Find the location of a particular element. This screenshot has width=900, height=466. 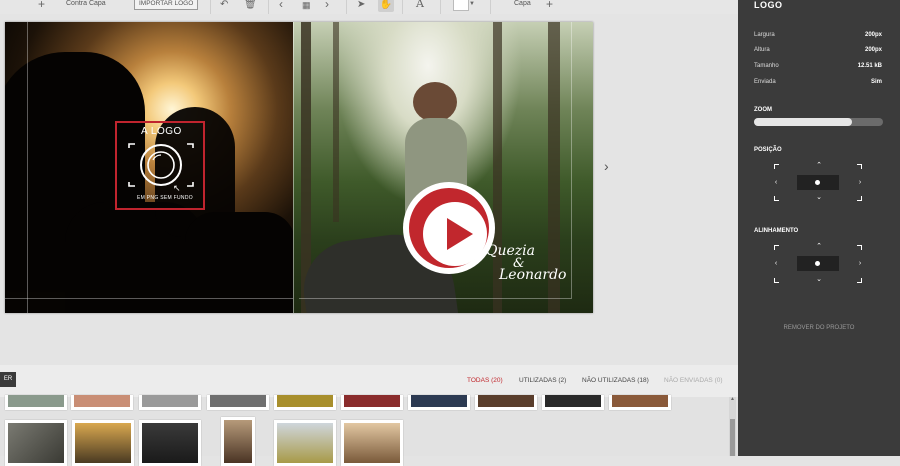

chevron-left-icon: ‹ is located at coordinates (281, 5).